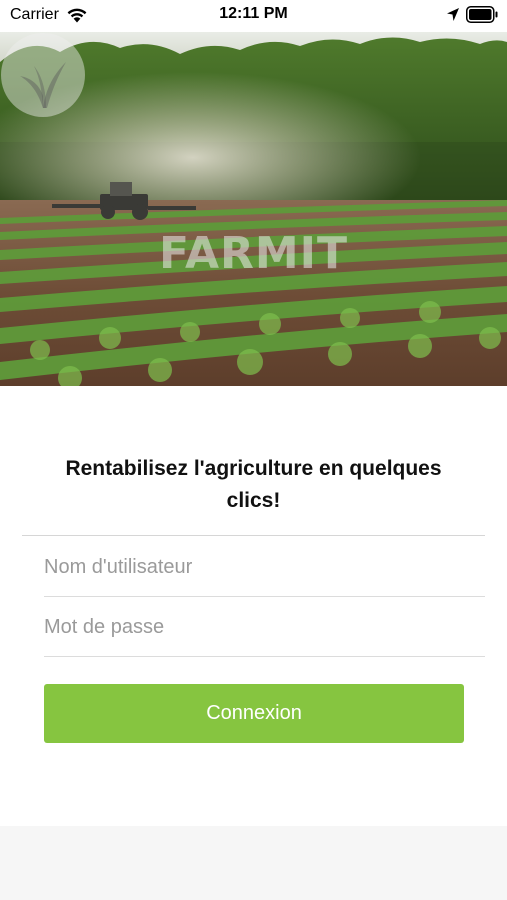 The height and width of the screenshot is (900, 507). What do you see at coordinates (253, 863) in the screenshot?
I see `footer-bar` at bounding box center [253, 863].